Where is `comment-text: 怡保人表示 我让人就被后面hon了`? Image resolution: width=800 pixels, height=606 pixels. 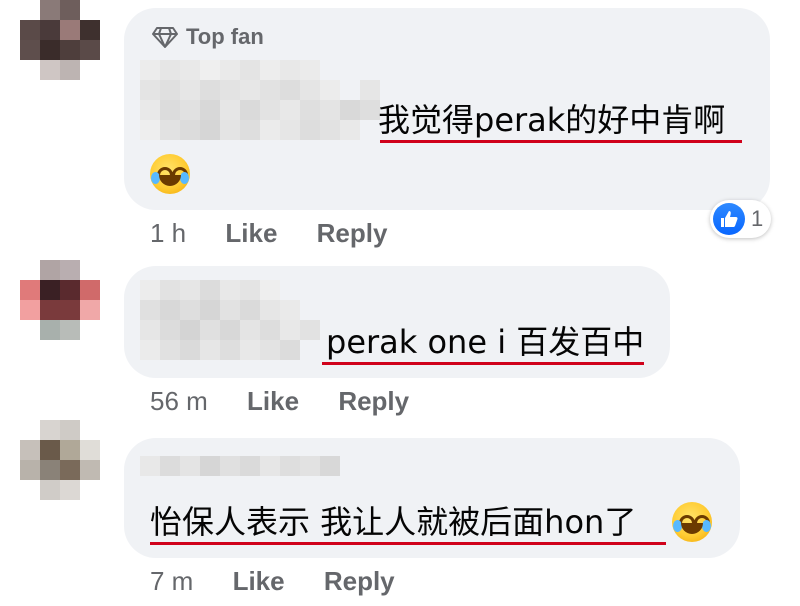
comment-text: 怡保人表示 我让人就被后面hon了 is located at coordinates (393, 522).